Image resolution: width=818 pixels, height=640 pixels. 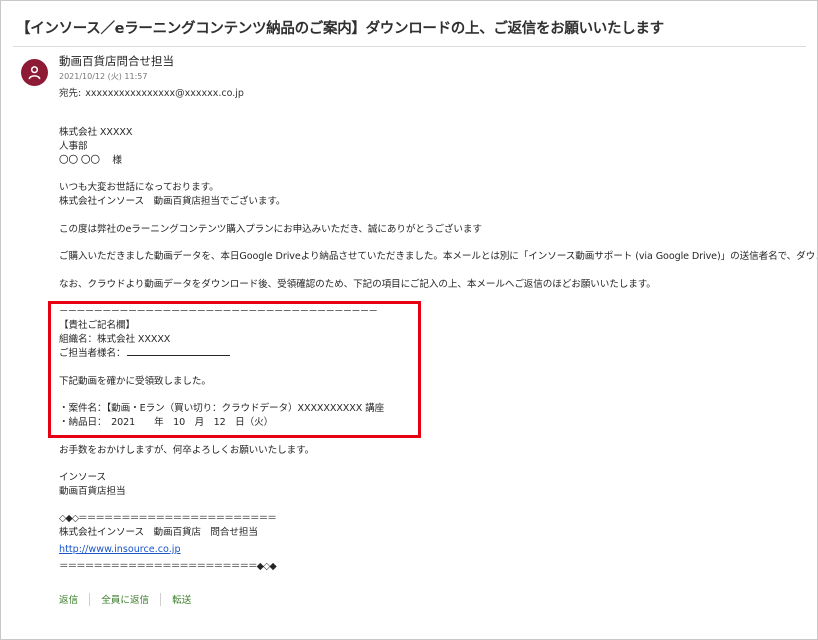 What do you see at coordinates (172, 201) in the screenshot?
I see `body-greeting-2: 株式会社インソース 動画百貨店担当でございます。` at bounding box center [172, 201].